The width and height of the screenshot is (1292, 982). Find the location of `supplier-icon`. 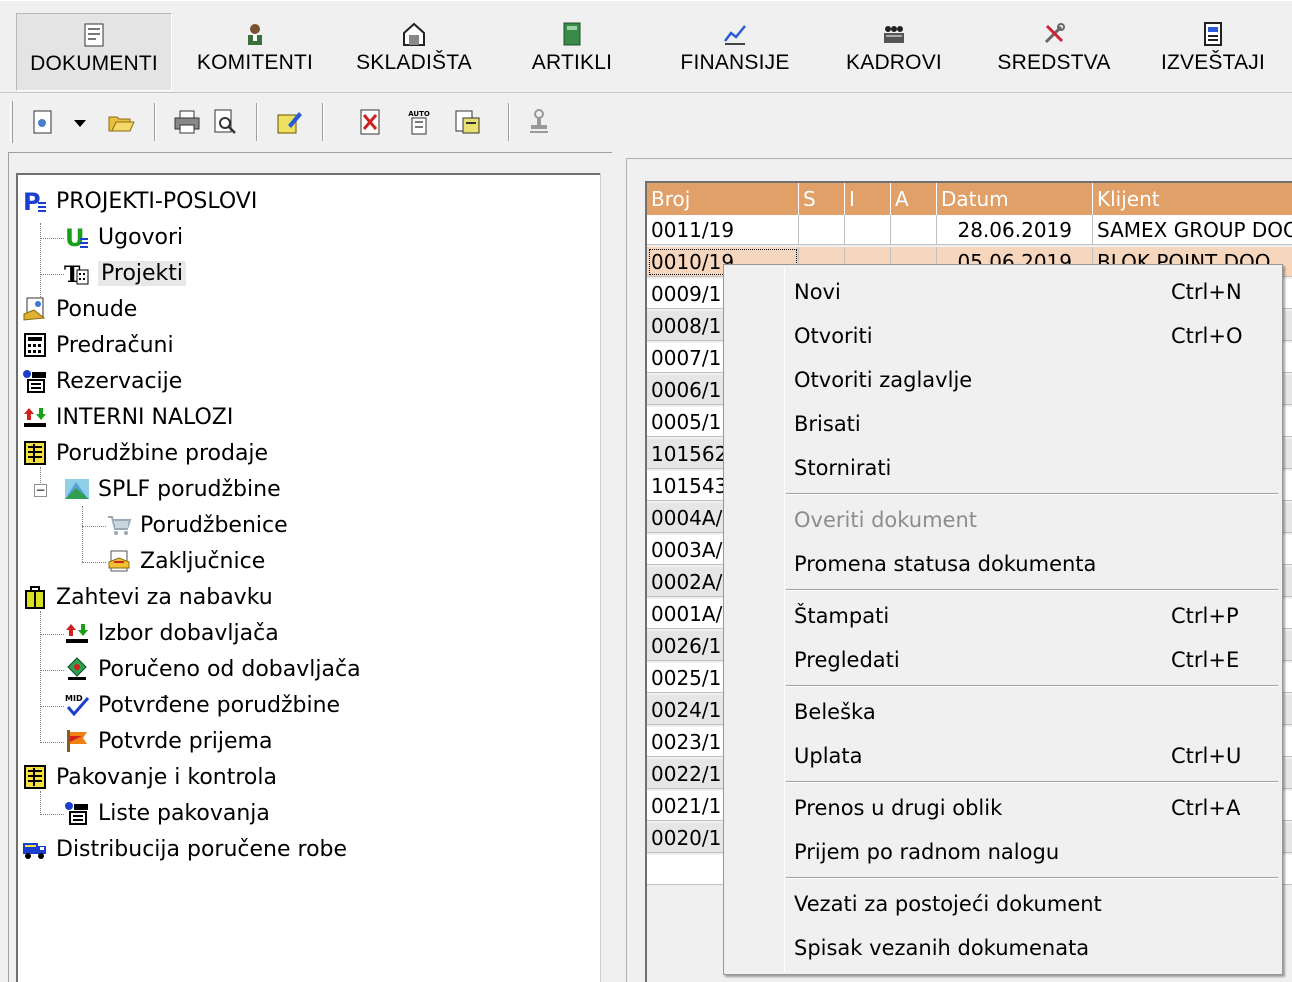

supplier-icon is located at coordinates (77, 668).